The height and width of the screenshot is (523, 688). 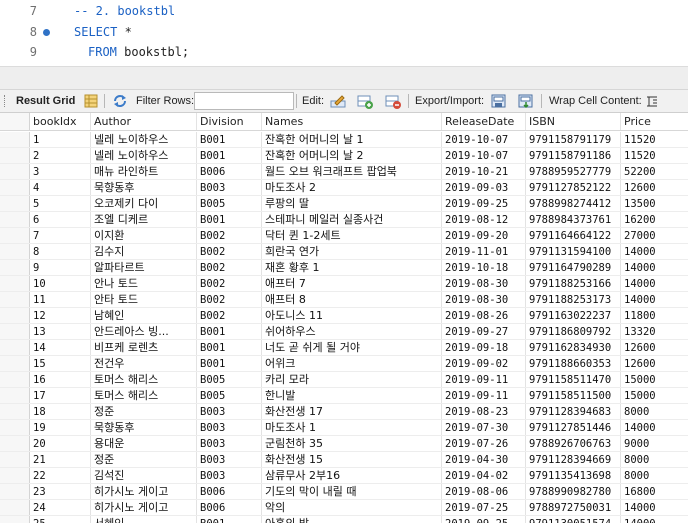 I want to click on cell-isbn: 9788959527779, so click(x=573, y=171).